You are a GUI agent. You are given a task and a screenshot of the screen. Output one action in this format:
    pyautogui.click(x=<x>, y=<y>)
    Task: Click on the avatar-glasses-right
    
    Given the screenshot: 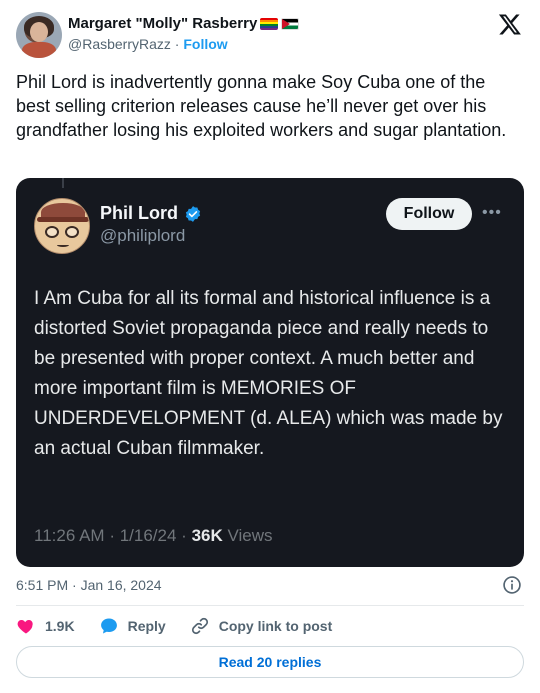 What is the action you would take?
    pyautogui.click(x=72, y=232)
    